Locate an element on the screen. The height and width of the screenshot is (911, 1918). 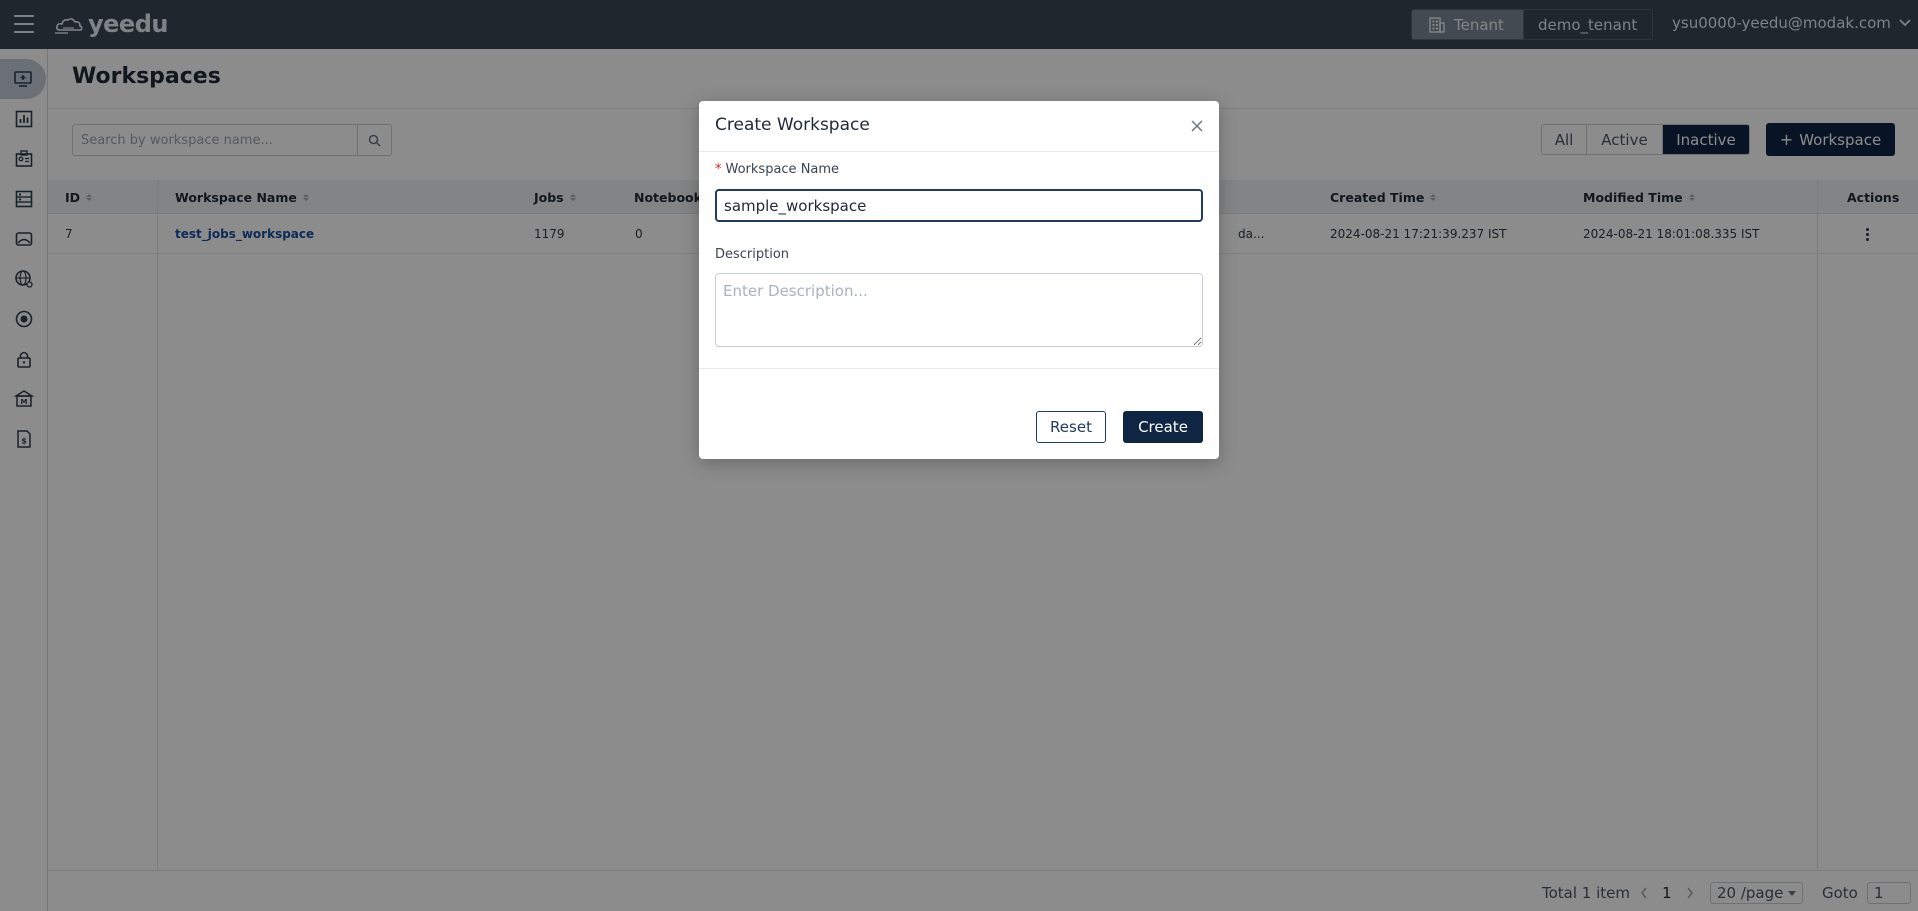
create-button: Create is located at coordinates (1163, 427).